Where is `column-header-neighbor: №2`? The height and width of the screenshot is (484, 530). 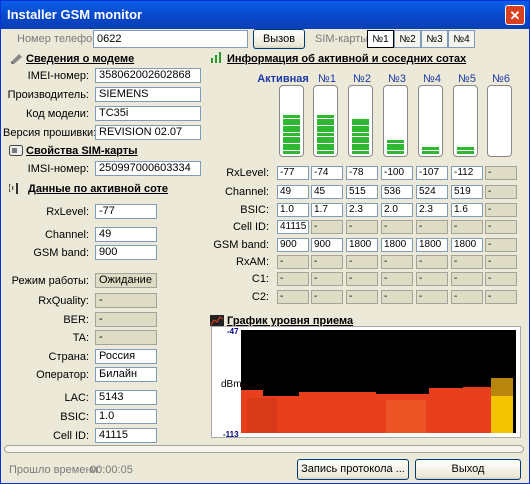
column-header-neighbor: №2 is located at coordinates (362, 79).